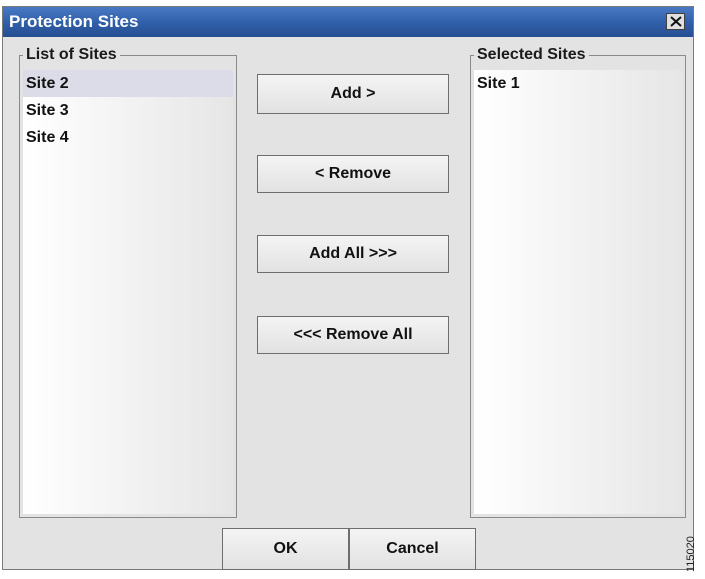 This screenshot has height=579, width=705. I want to click on selected-item-site-1: Site 1, so click(578, 83).